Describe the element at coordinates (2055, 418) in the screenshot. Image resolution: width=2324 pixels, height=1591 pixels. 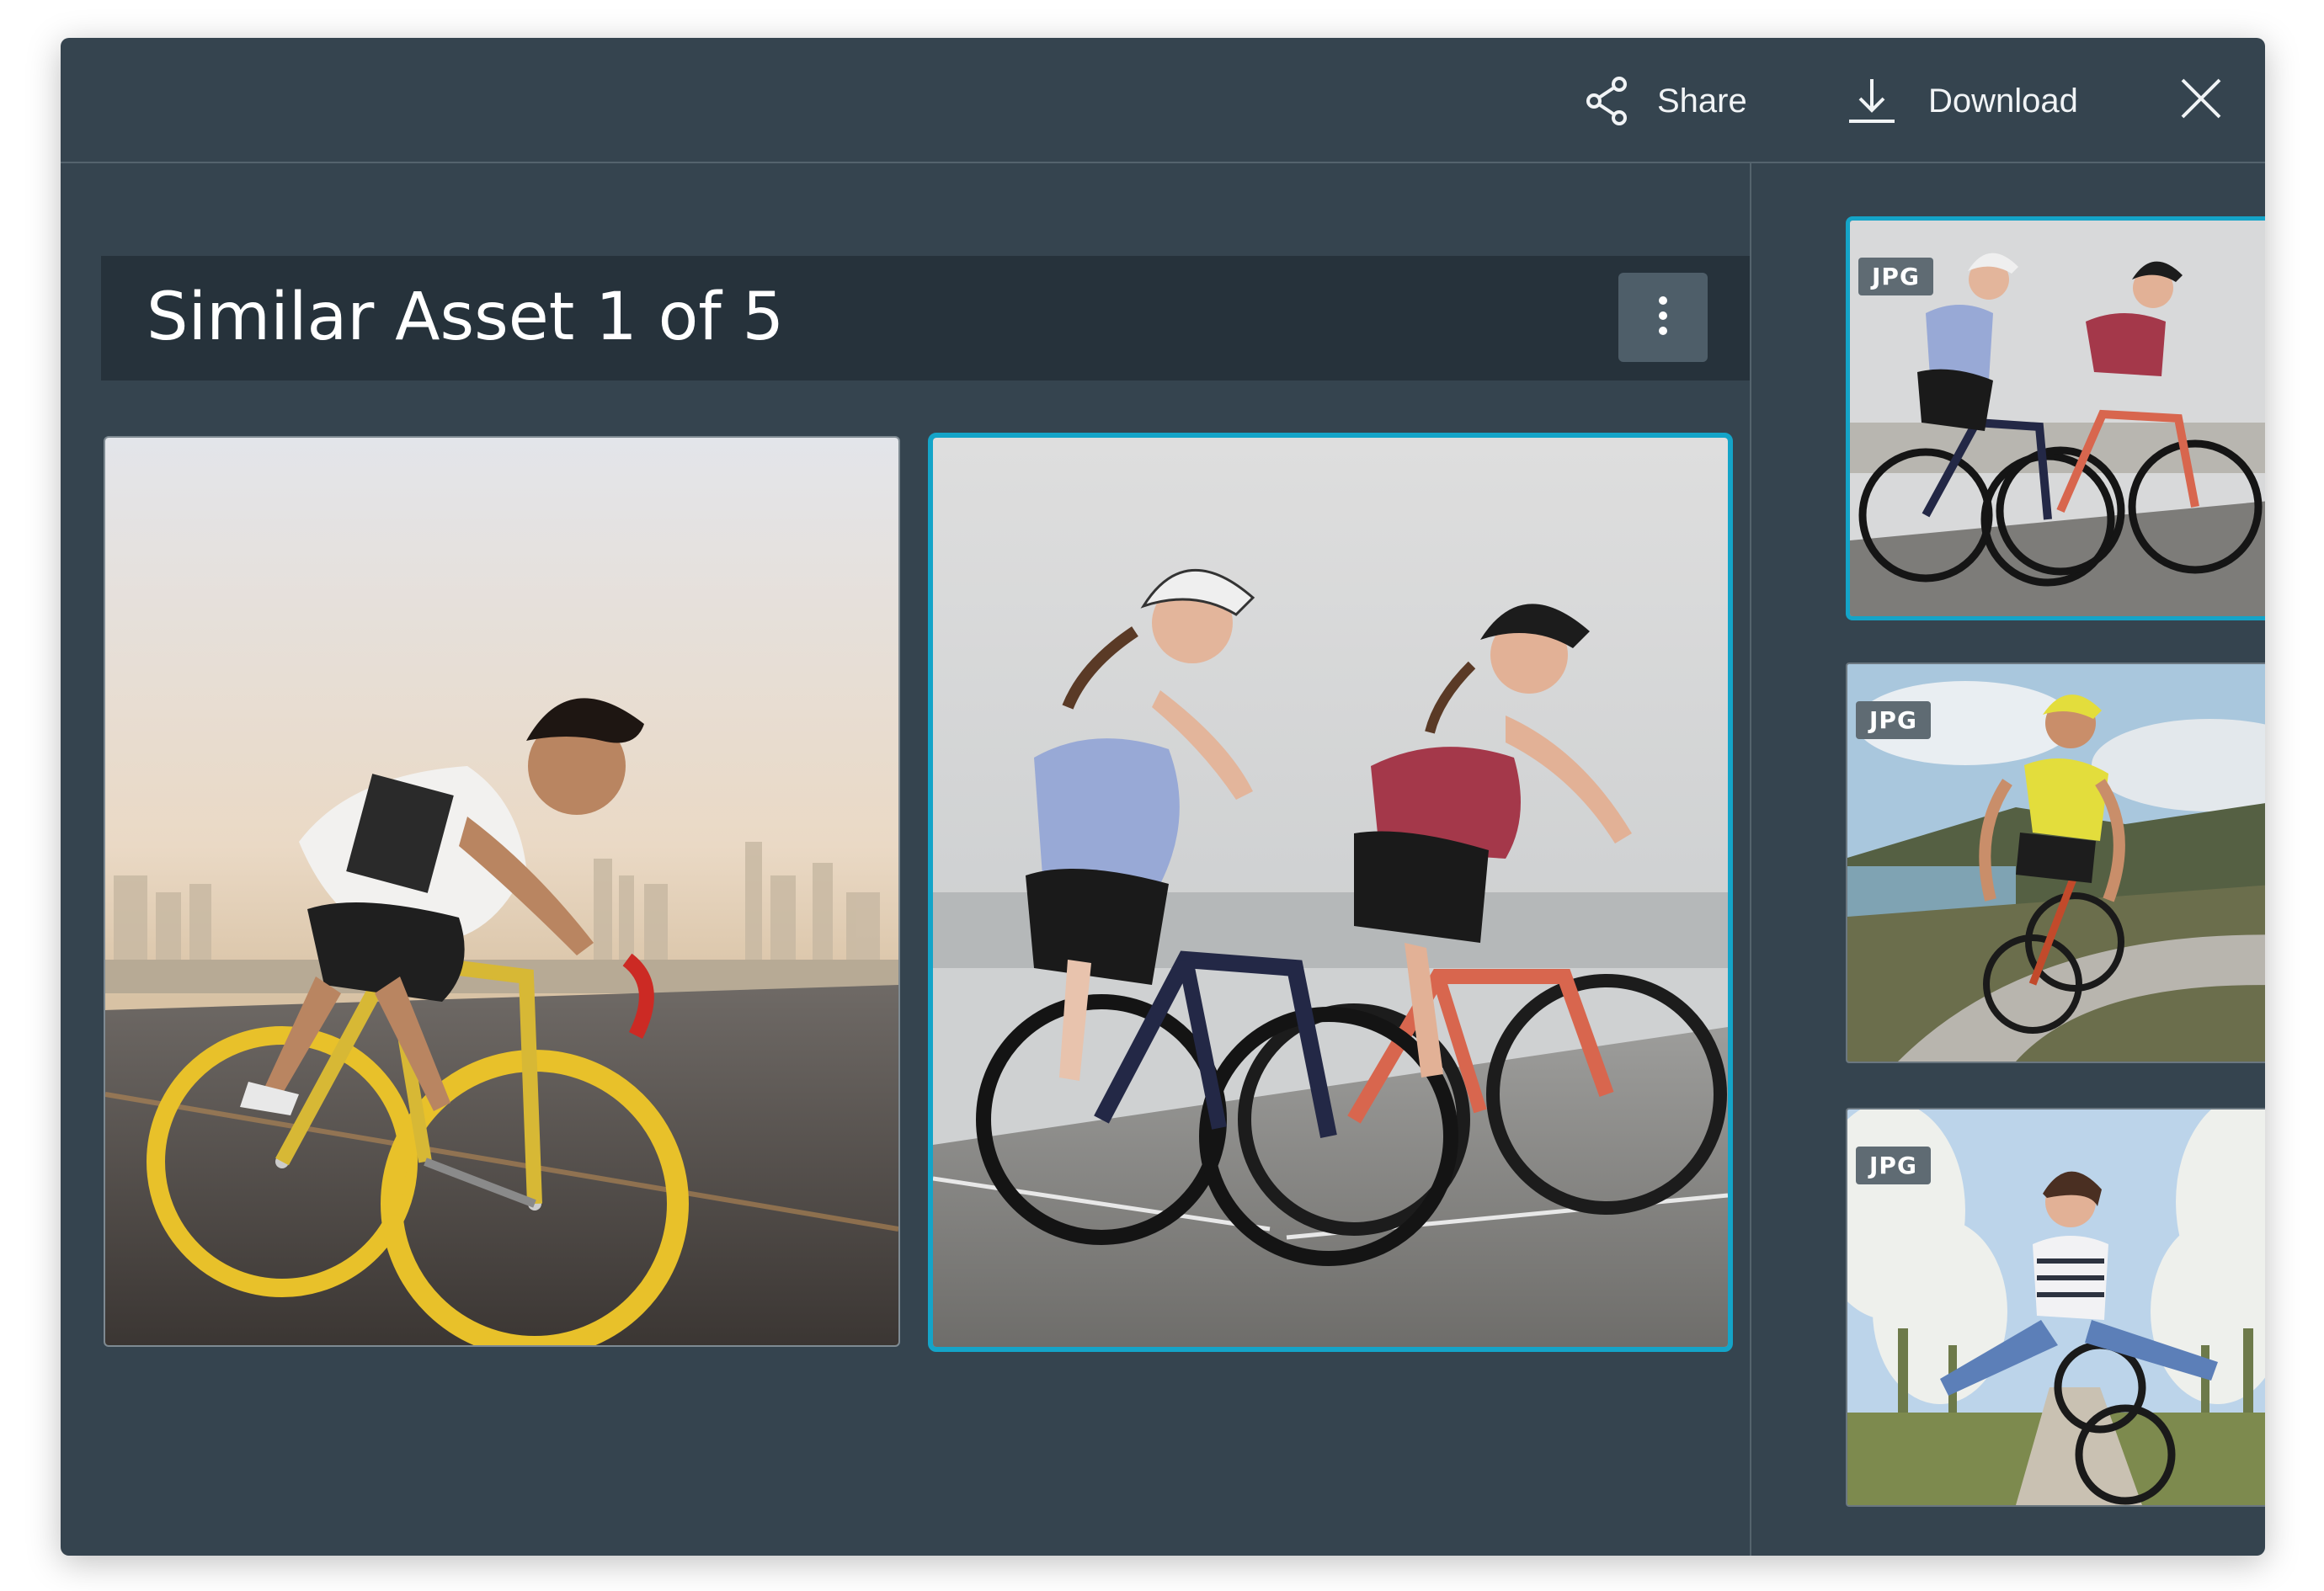
I see `thumbnail-1: JPG` at that location.